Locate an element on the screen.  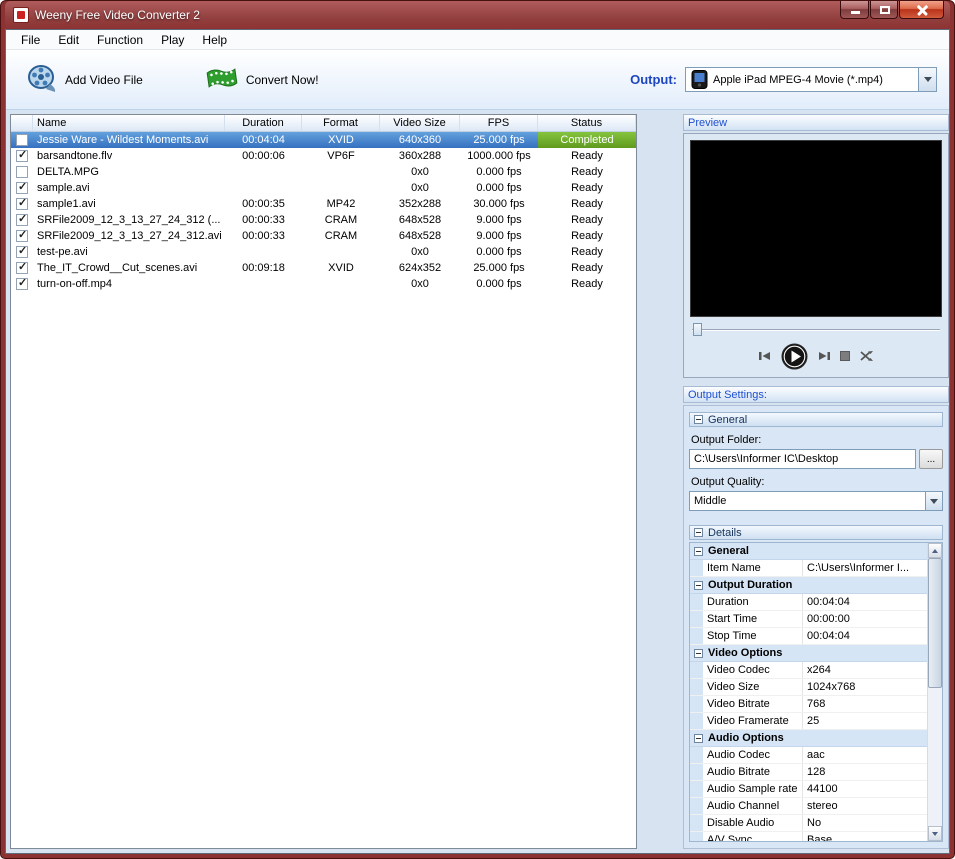
details-item-row: A/V Sync Base is located at coordinates (808, 836).